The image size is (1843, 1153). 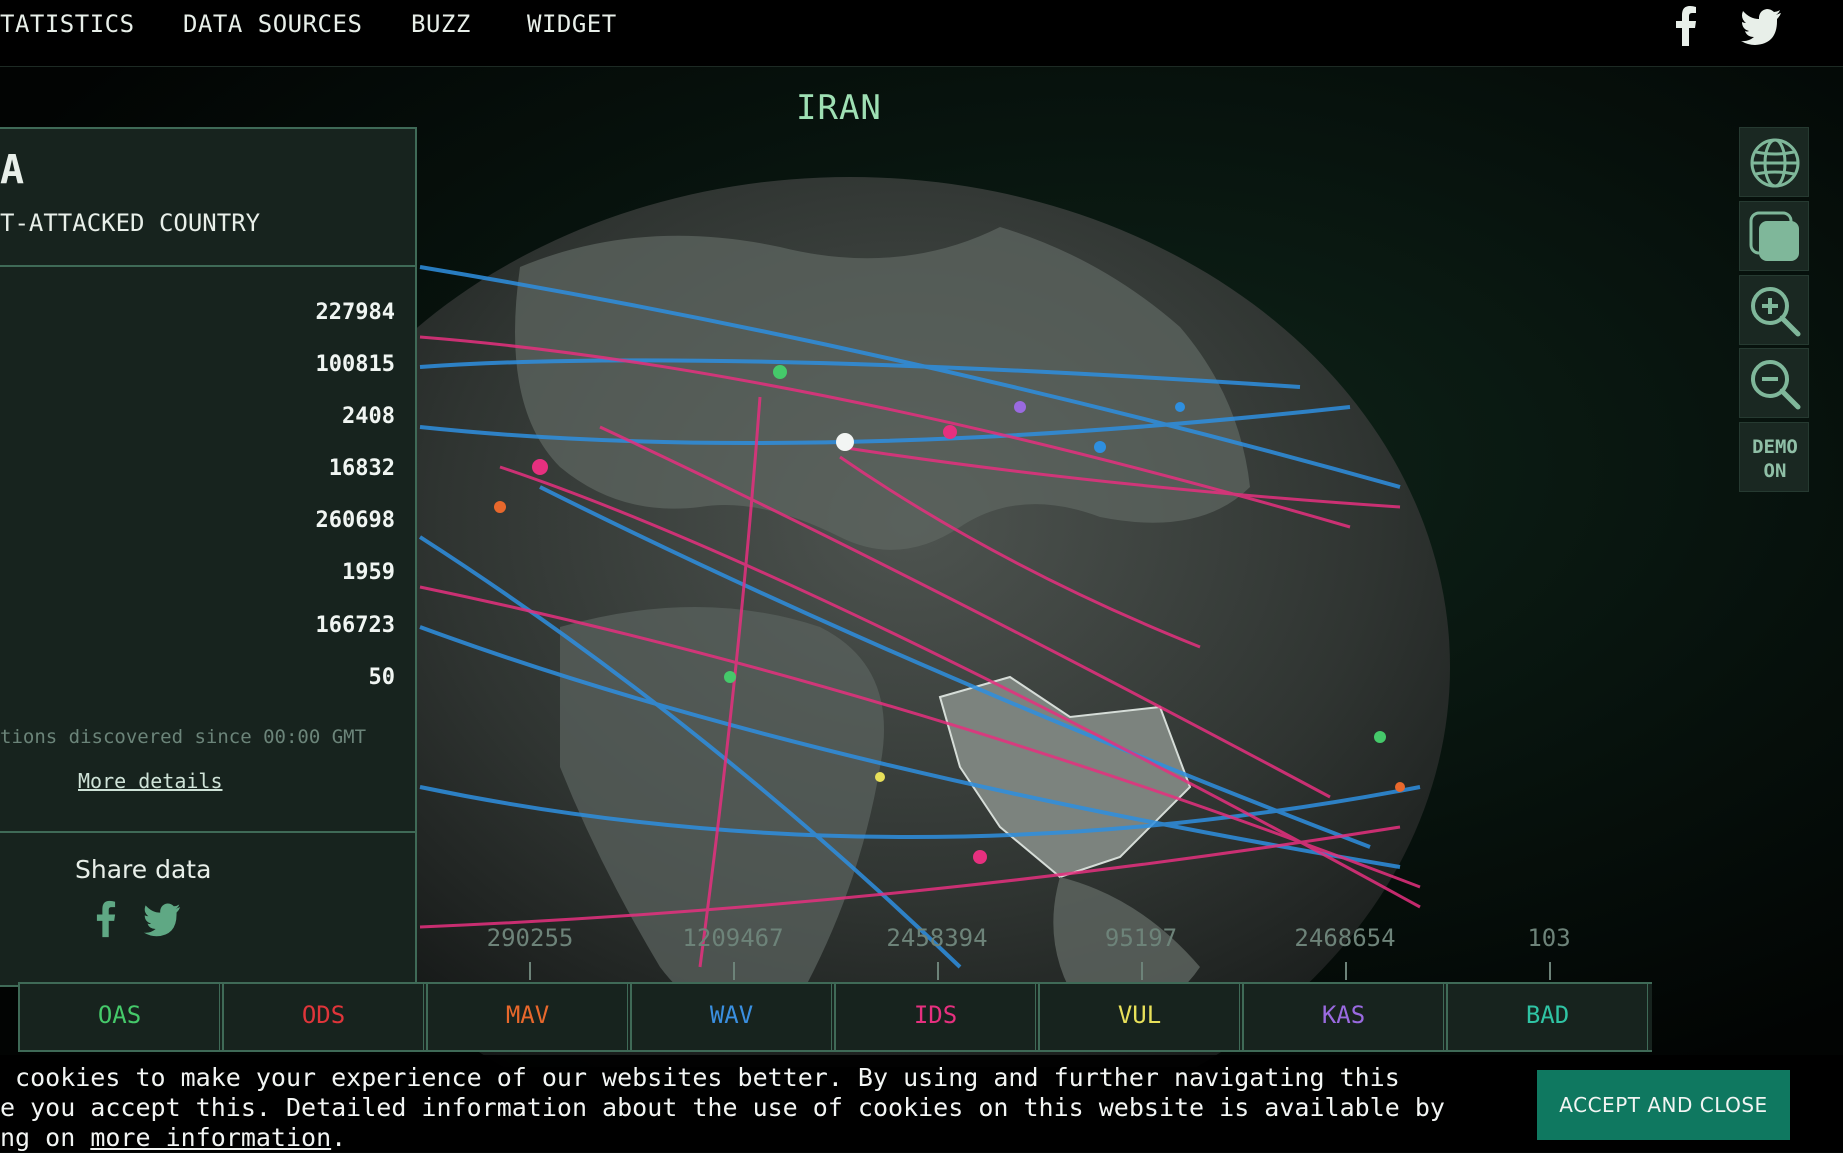 I want to click on legend-count-mav: 2458394, so click(x=937, y=938).